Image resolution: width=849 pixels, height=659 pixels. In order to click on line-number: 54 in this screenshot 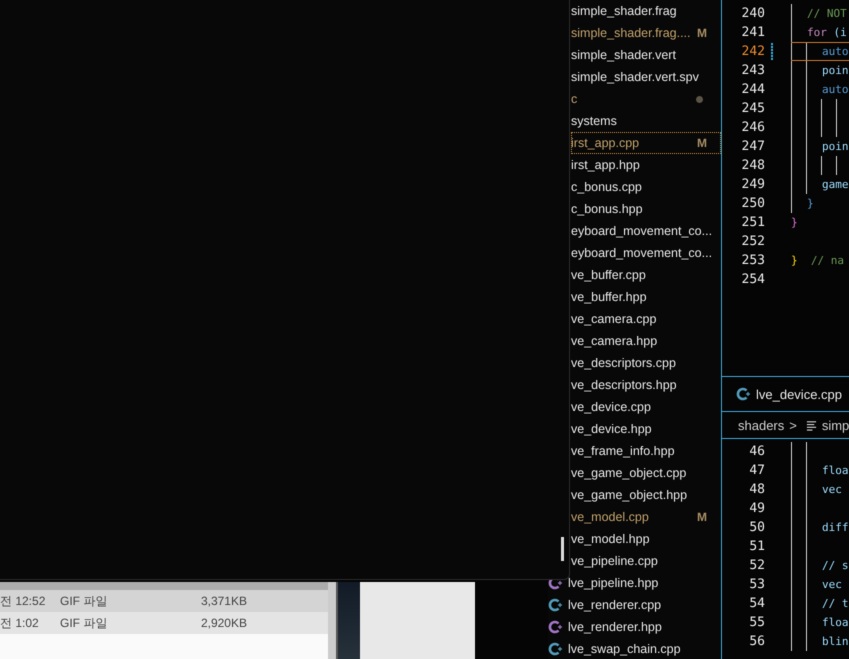, I will do `click(756, 603)`.